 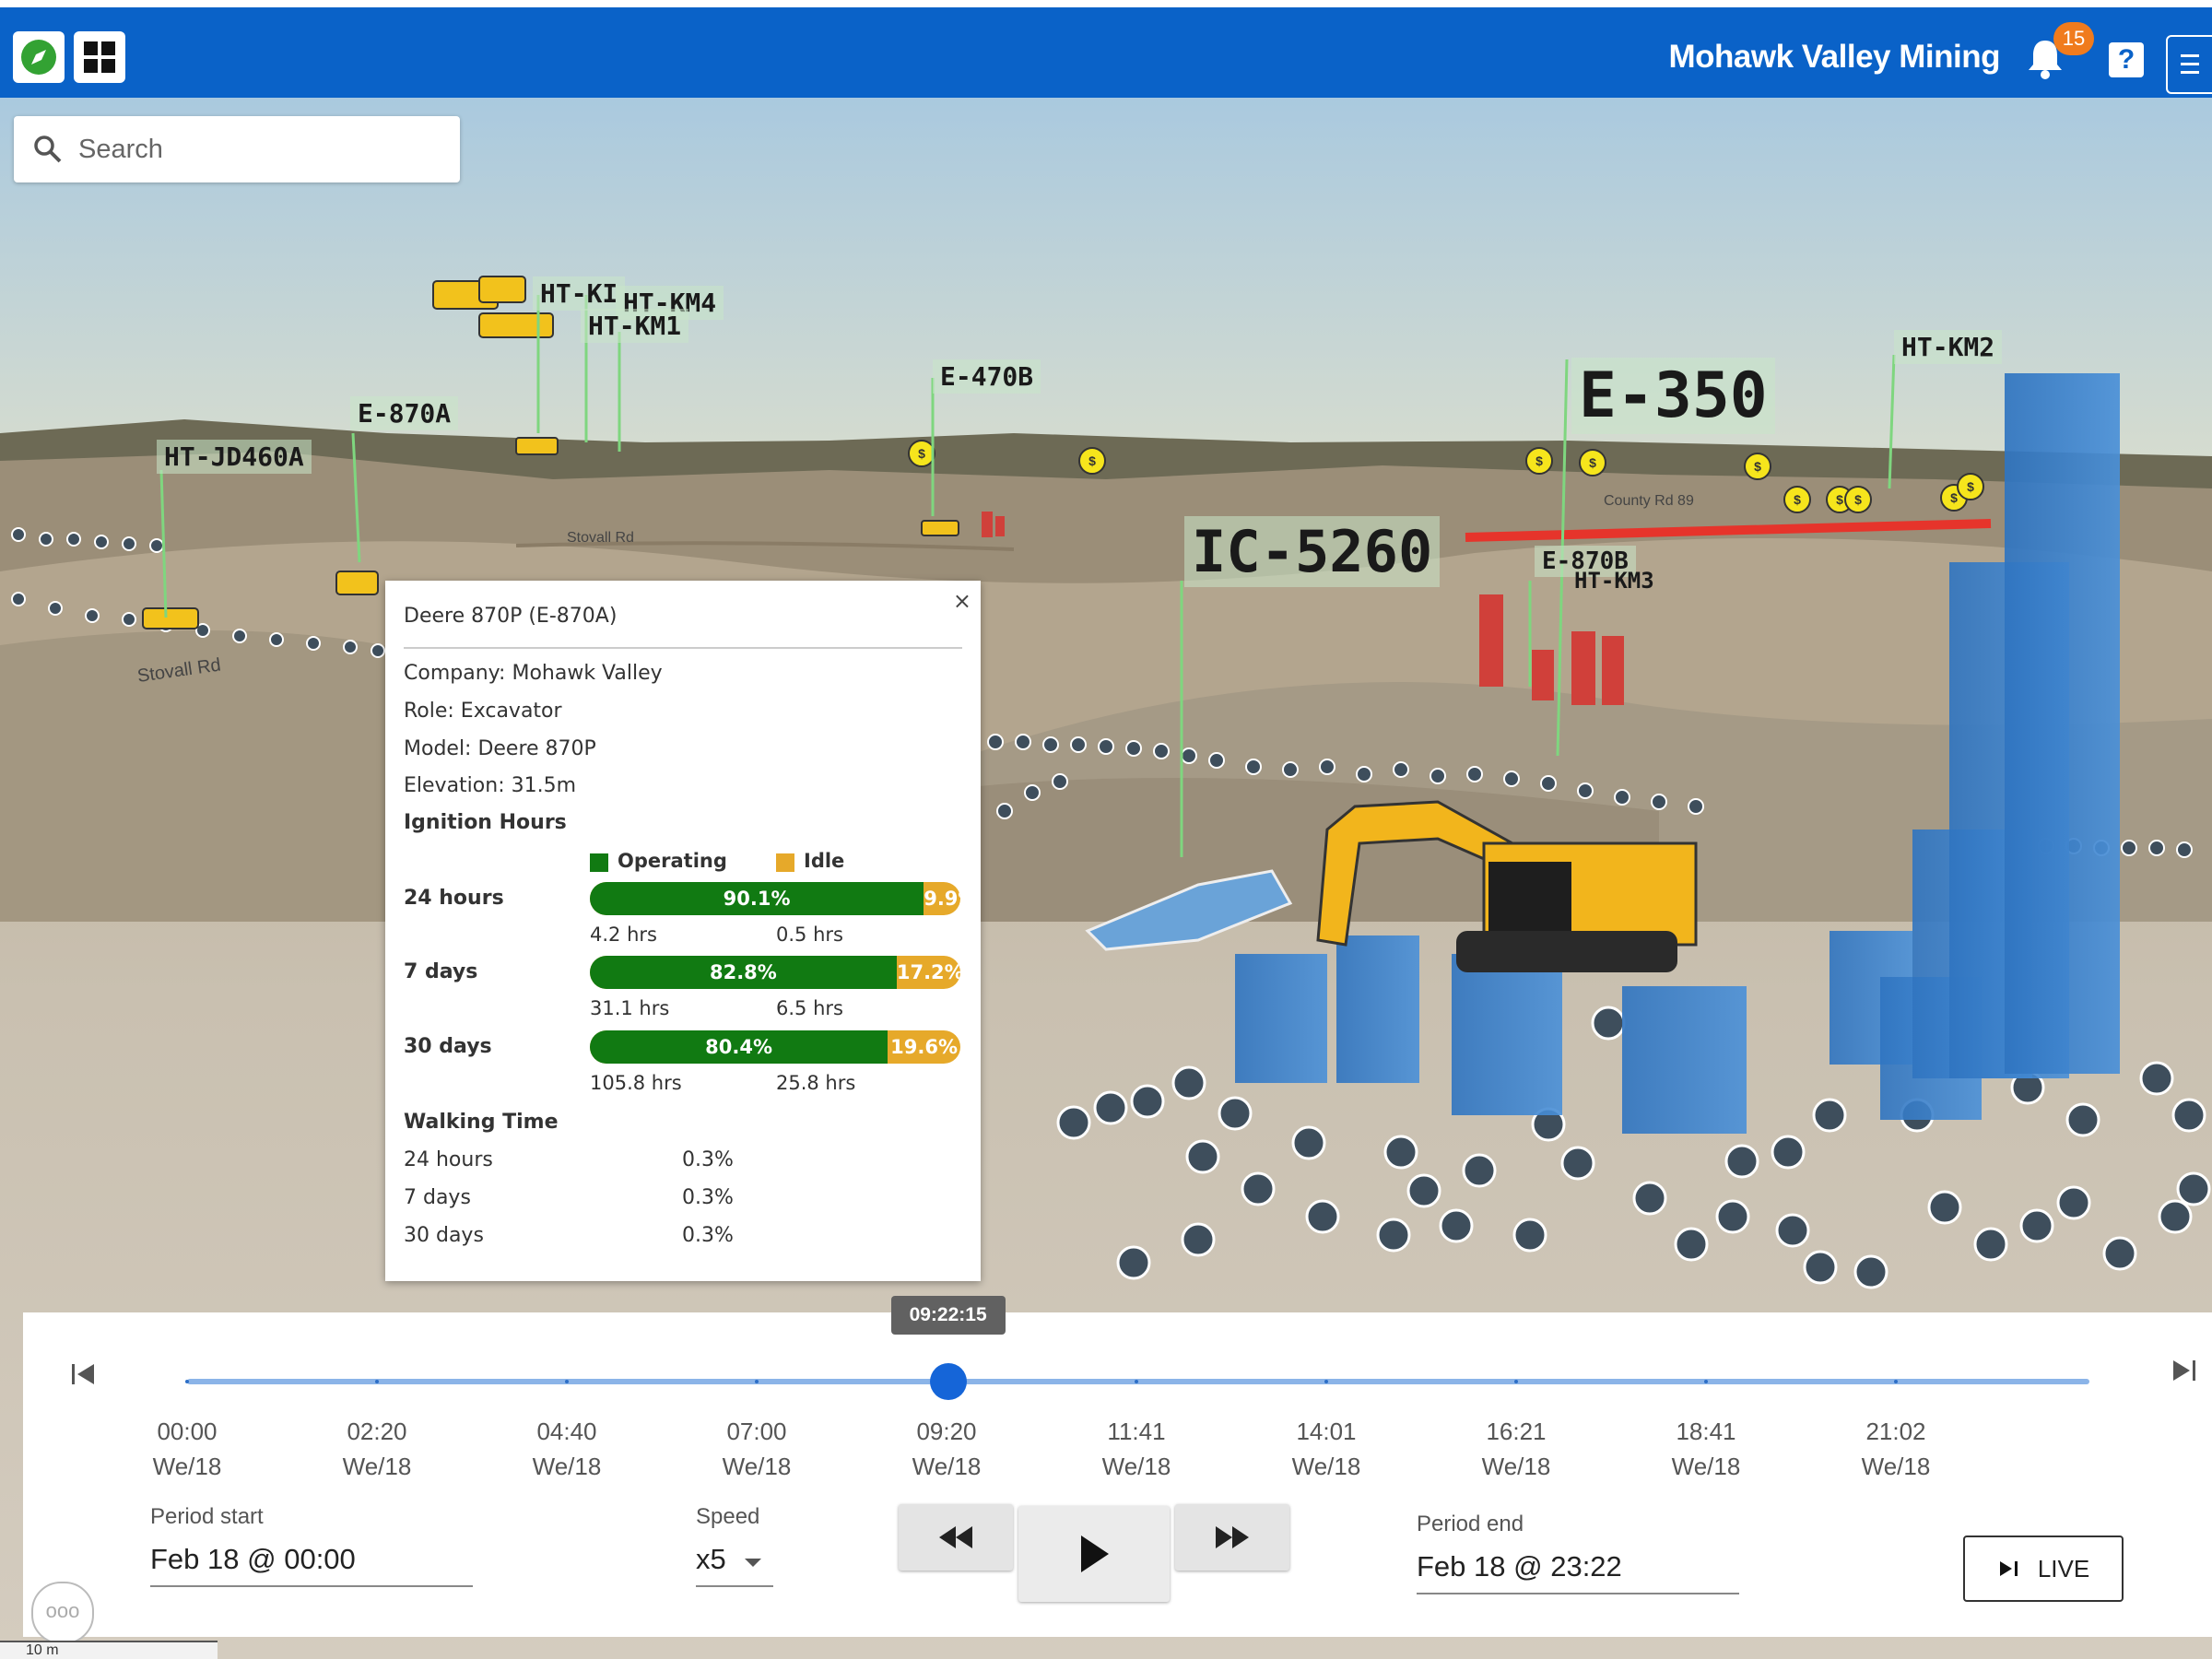 What do you see at coordinates (2126, 59) in the screenshot?
I see `help-button: ?` at bounding box center [2126, 59].